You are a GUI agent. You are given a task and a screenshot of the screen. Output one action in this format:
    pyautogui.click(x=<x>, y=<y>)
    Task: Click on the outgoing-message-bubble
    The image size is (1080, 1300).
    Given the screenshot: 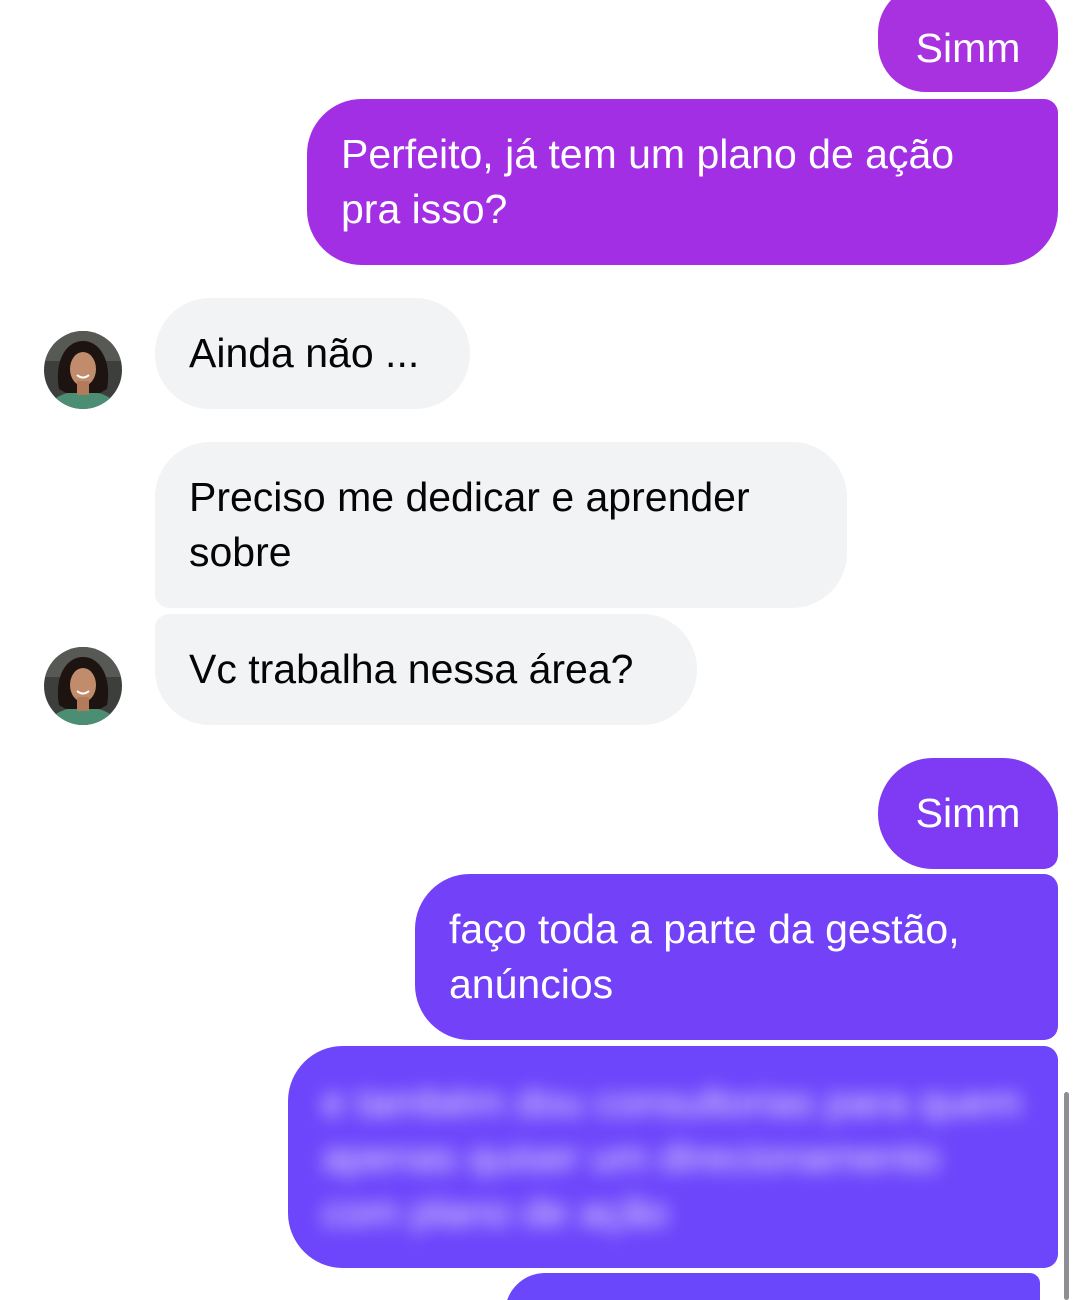 What is the action you would take?
    pyautogui.click(x=772, y=1286)
    